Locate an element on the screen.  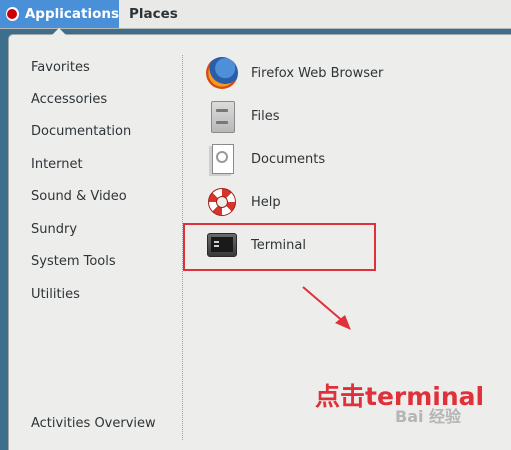
category-documentation: Documentation is located at coordinates (81, 131).